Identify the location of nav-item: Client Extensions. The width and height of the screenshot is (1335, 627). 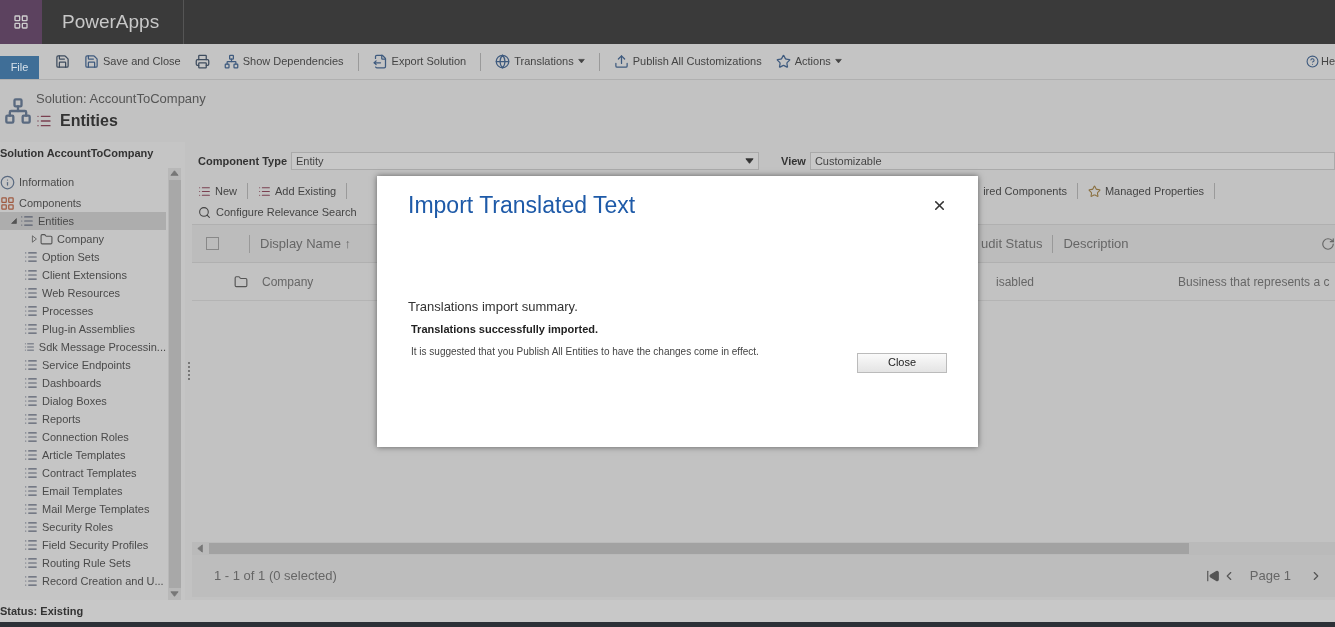
(83, 275).